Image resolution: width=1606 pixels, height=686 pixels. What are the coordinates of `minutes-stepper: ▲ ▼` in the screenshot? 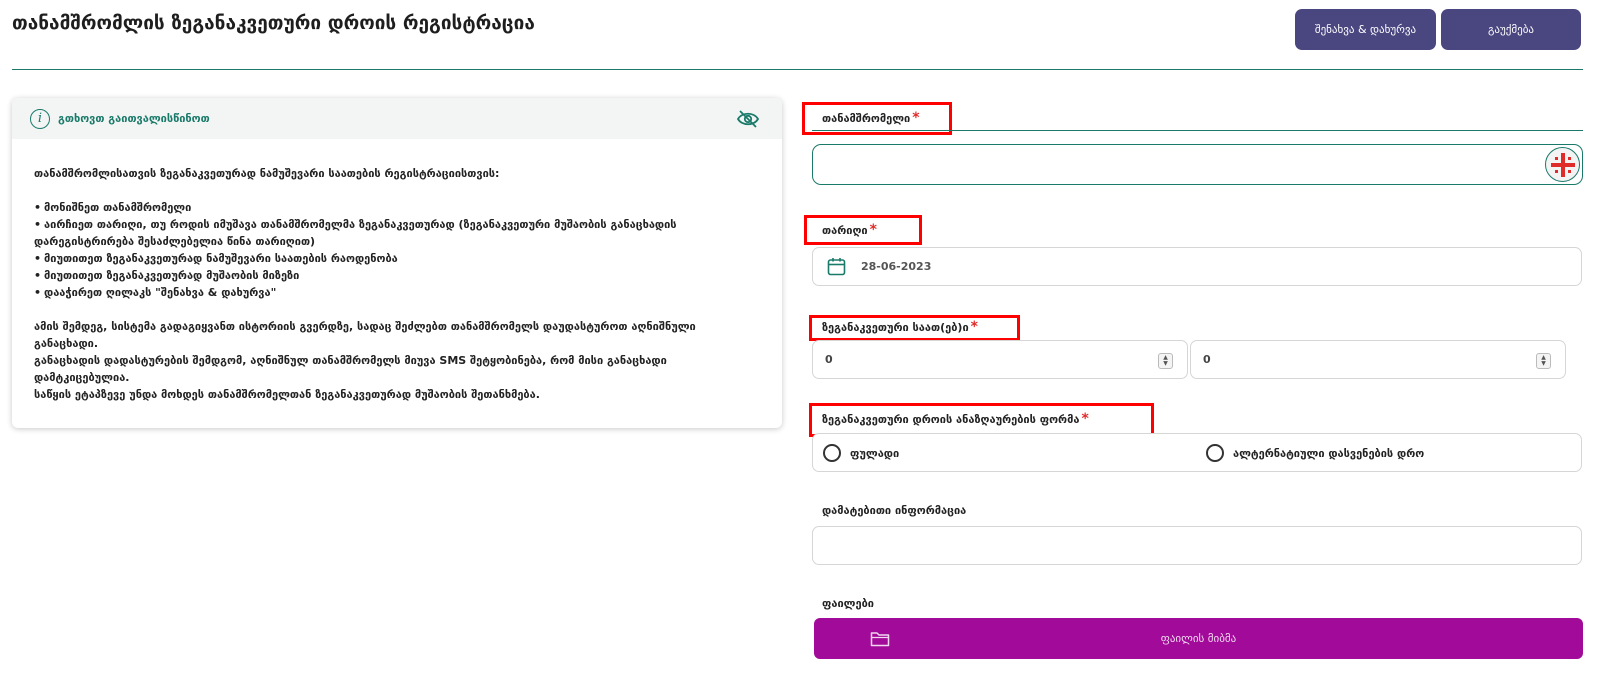 It's located at (1543, 361).